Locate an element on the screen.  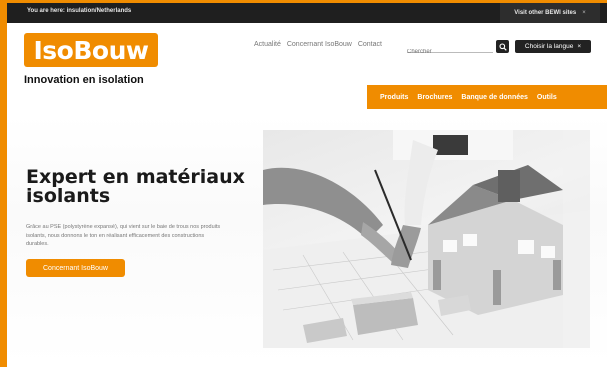
search-icon is located at coordinates (502, 46).